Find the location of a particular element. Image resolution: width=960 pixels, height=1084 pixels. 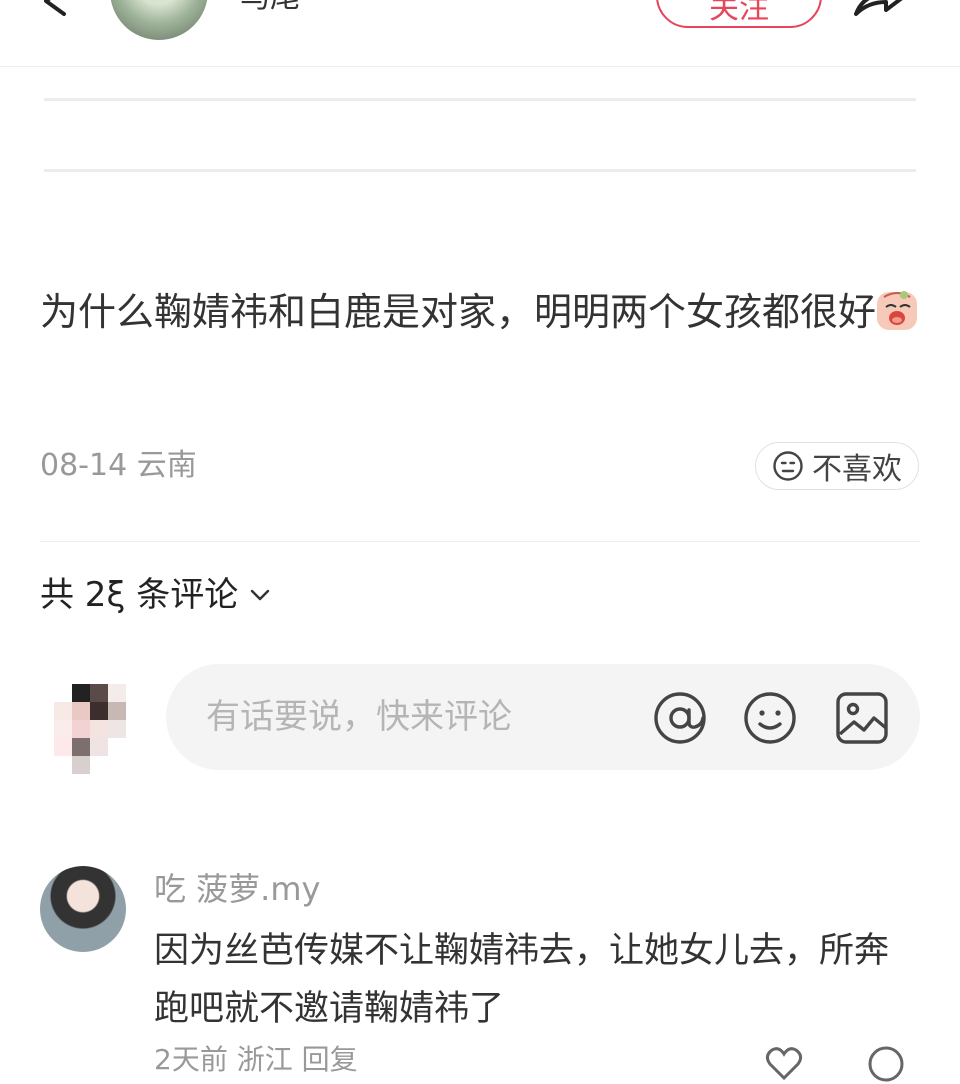

author-name: 马尾 is located at coordinates (270, 9).